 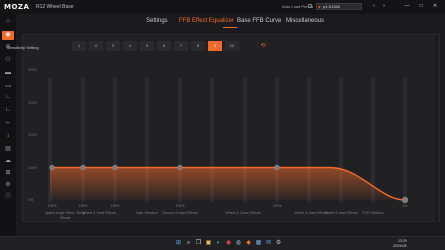 What do you see at coordinates (8, 197) in the screenshot?
I see `sidebar-info-icon: ⓘ` at bounding box center [8, 197].